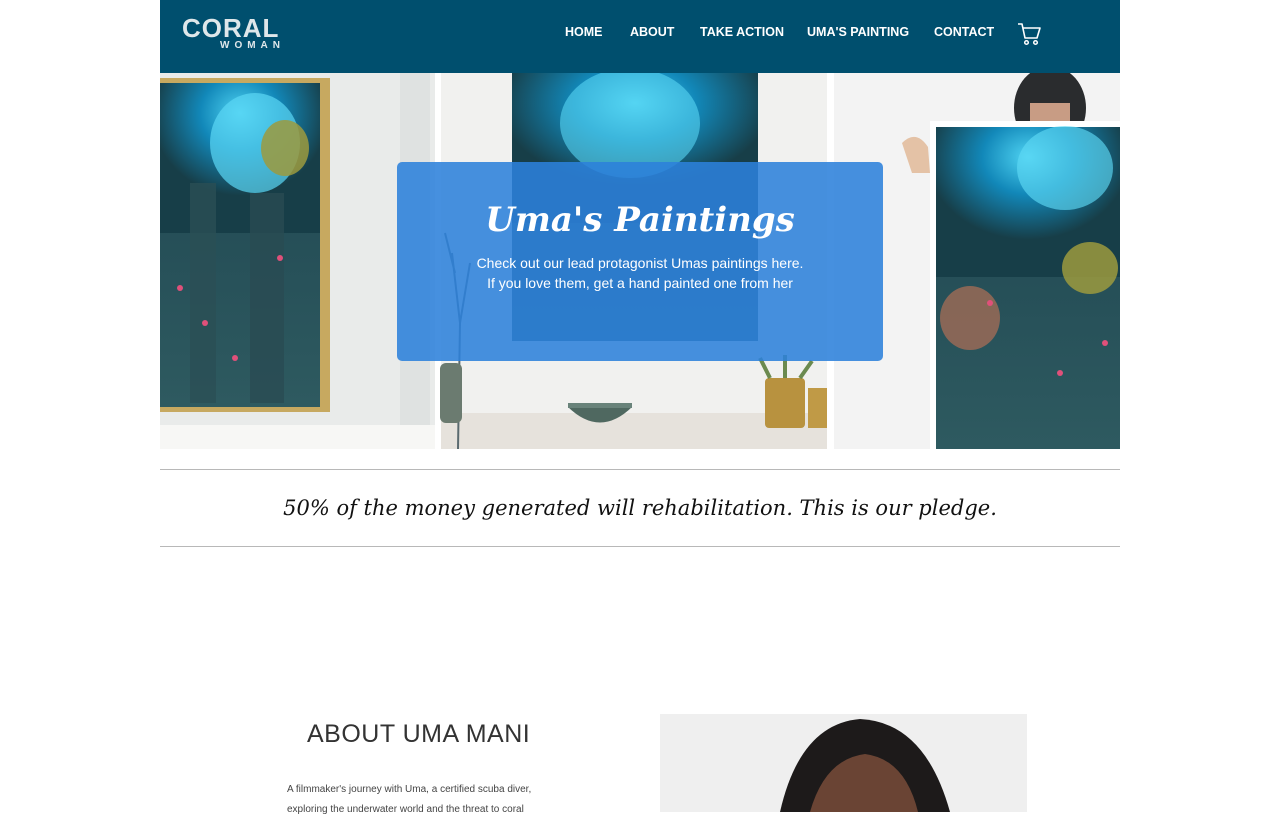  Describe the element at coordinates (742, 32) in the screenshot. I see `nav-take-action: TAKE ACTION` at that location.